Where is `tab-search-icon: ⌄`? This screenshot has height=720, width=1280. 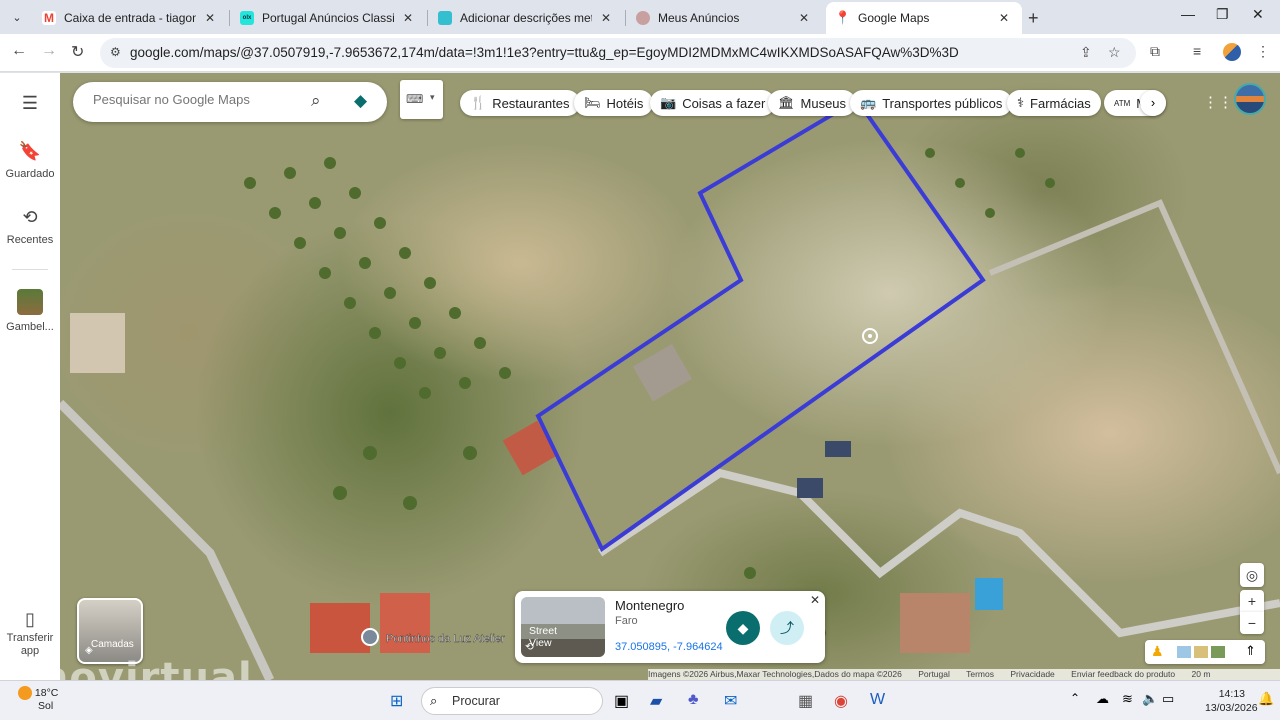
tab-search-icon: ⌄ is located at coordinates (17, 17).